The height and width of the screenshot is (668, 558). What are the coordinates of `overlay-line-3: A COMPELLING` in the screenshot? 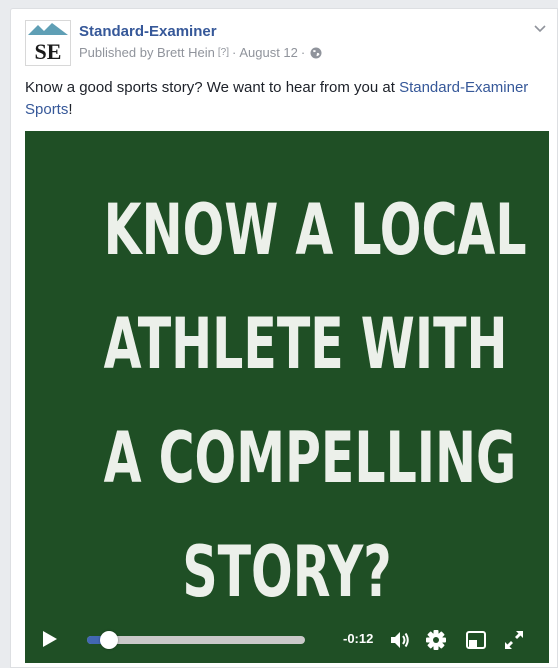 It's located at (310, 458).